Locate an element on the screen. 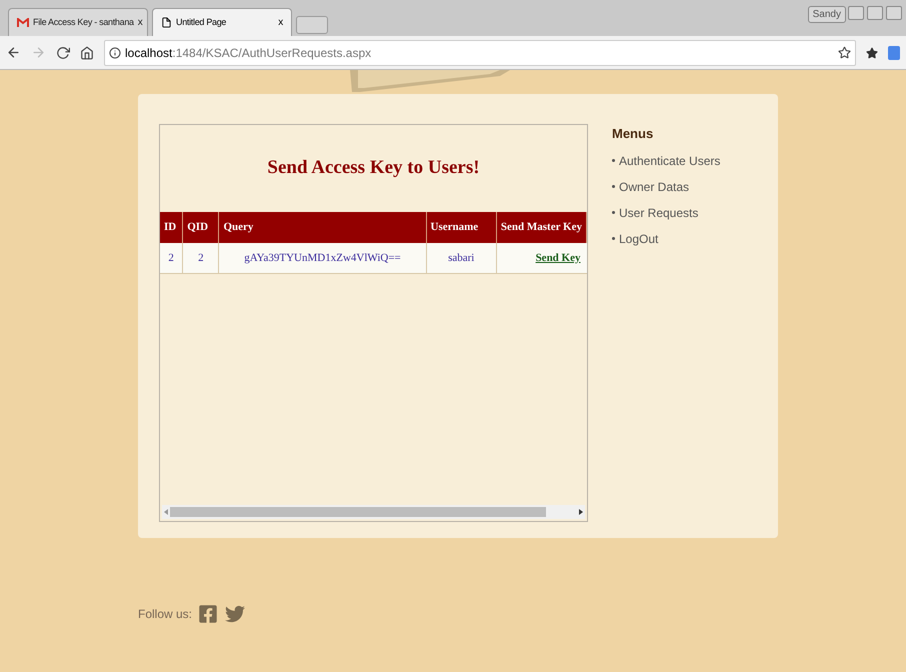 The height and width of the screenshot is (672, 906). page-title: Send Access Key to Users! is located at coordinates (373, 168).